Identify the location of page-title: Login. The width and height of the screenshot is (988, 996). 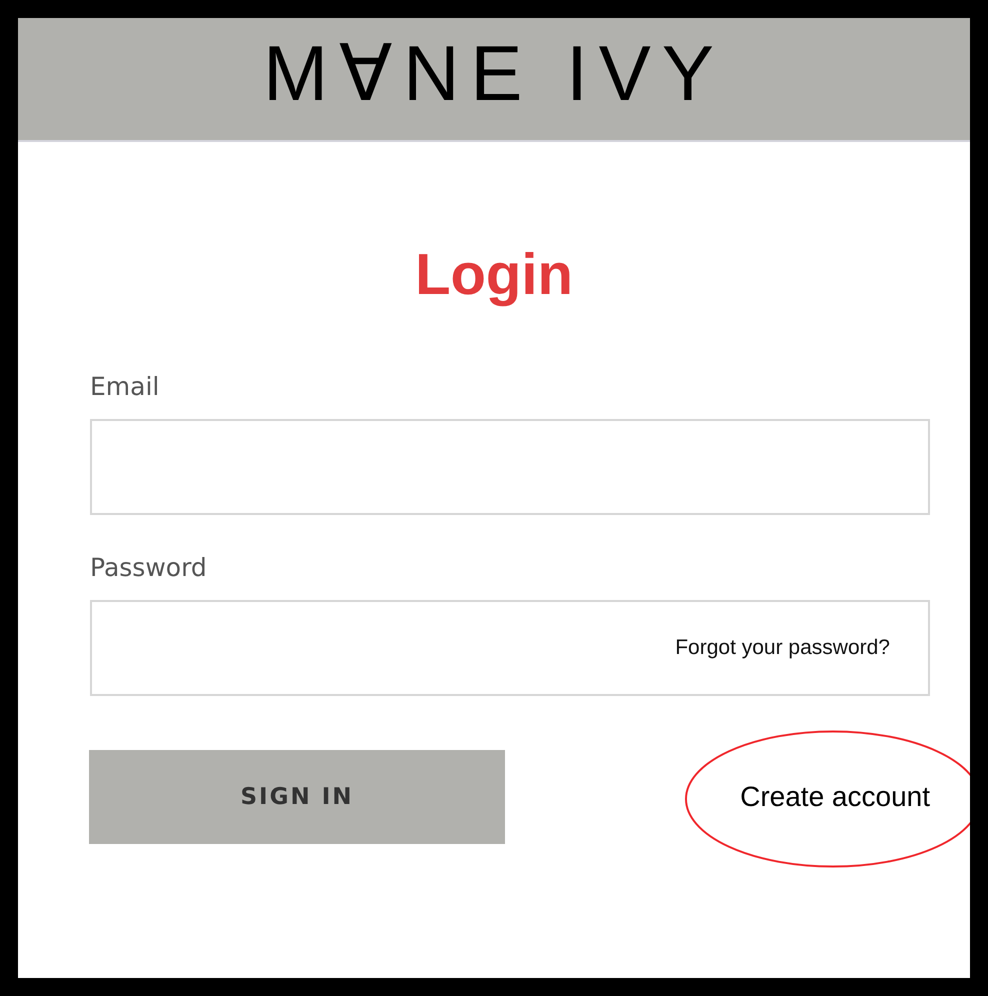
(494, 275).